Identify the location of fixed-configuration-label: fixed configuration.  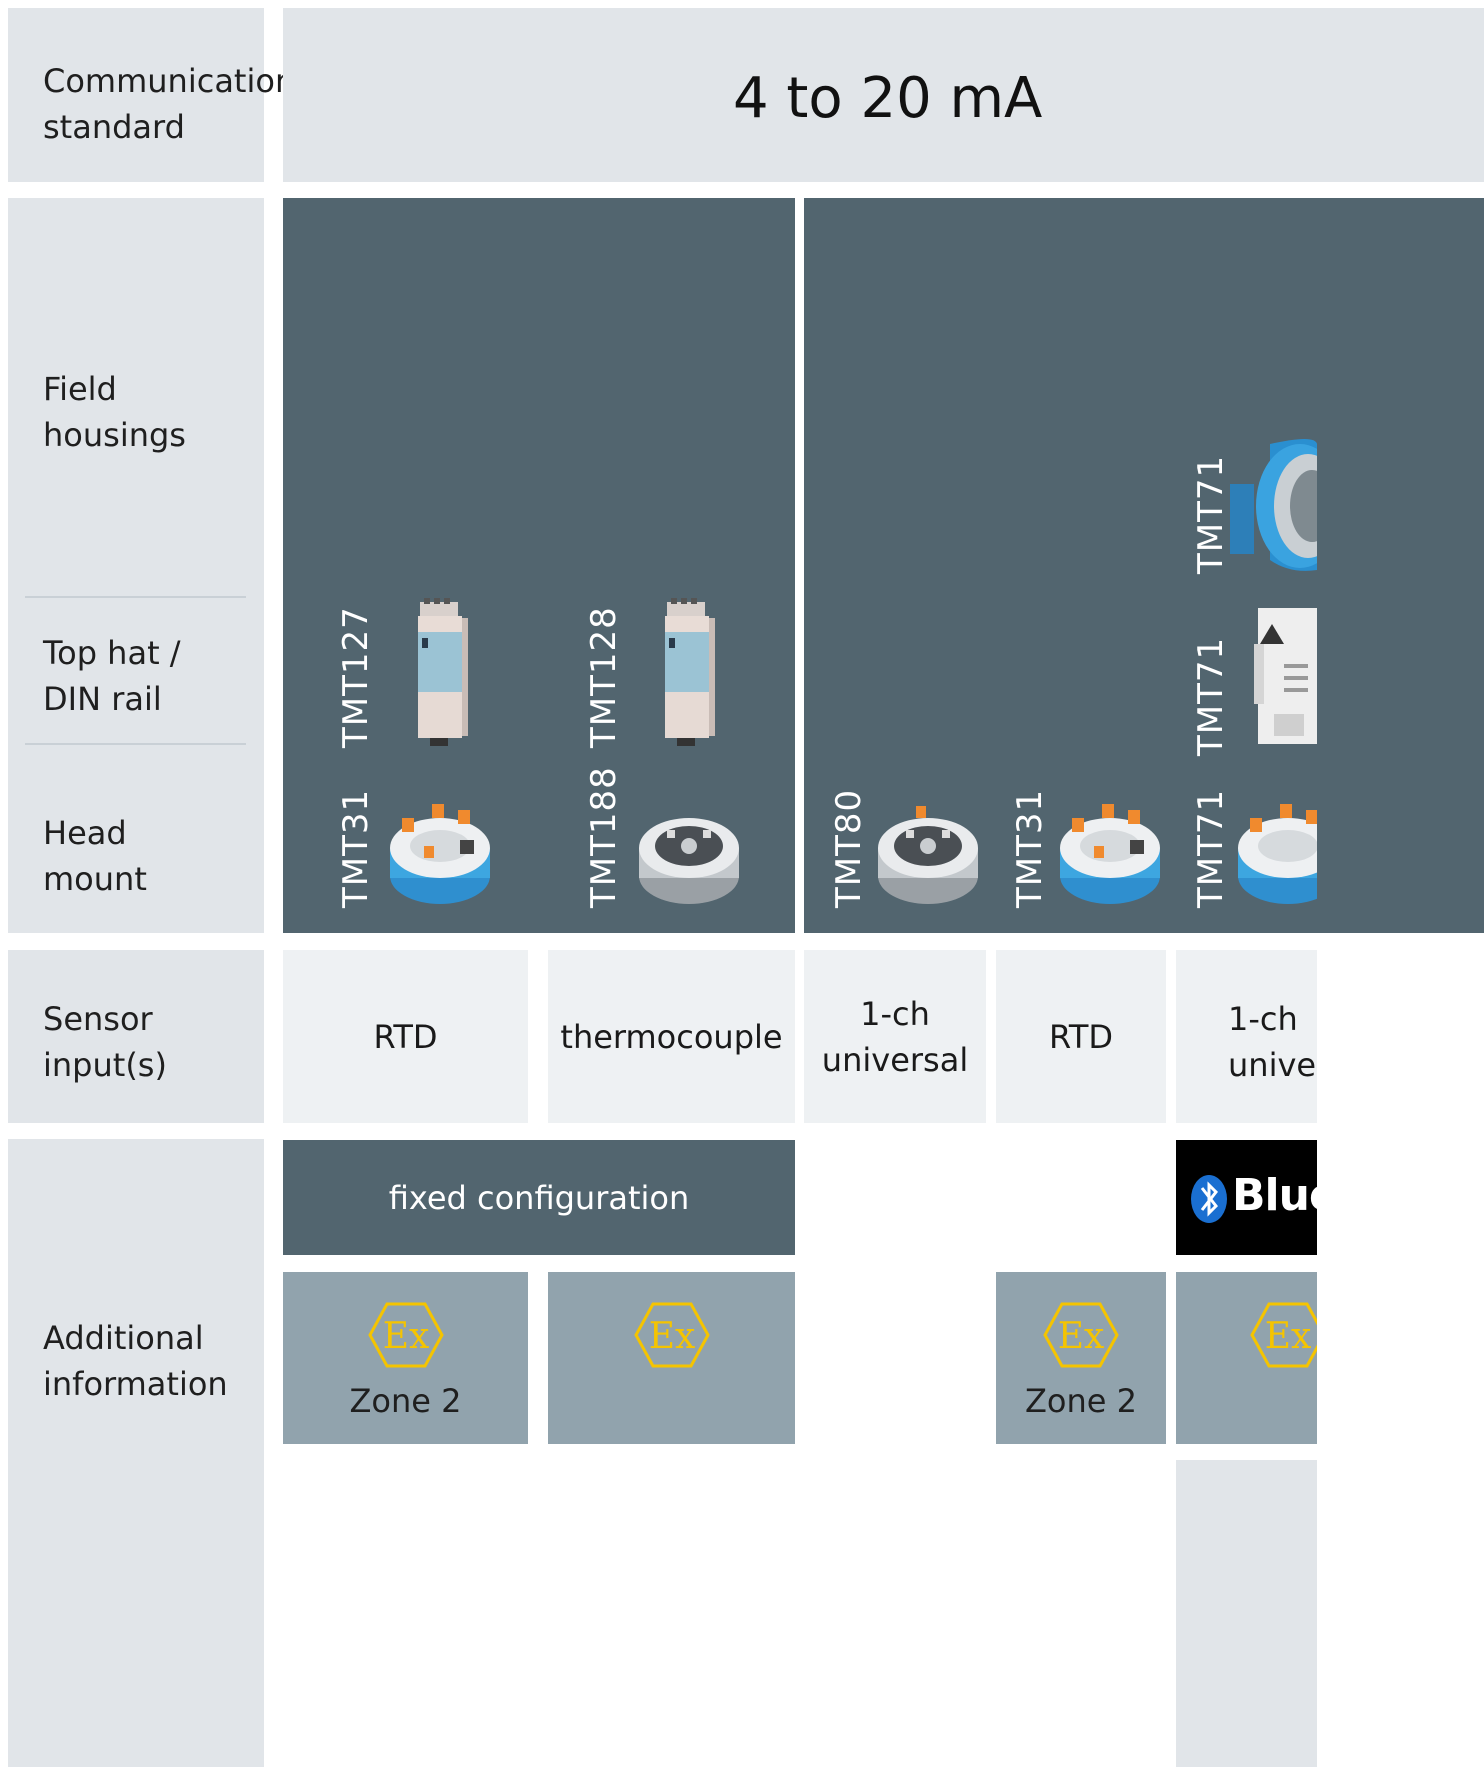
(539, 1197).